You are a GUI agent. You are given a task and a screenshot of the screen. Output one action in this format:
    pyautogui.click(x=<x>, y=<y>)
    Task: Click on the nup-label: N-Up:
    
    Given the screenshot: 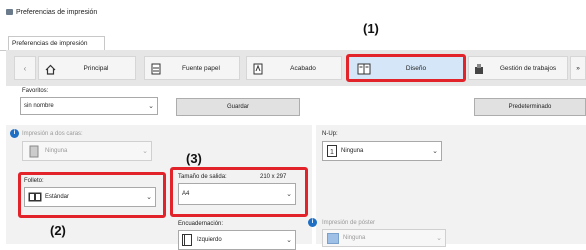 What is the action you would take?
    pyautogui.click(x=330, y=134)
    